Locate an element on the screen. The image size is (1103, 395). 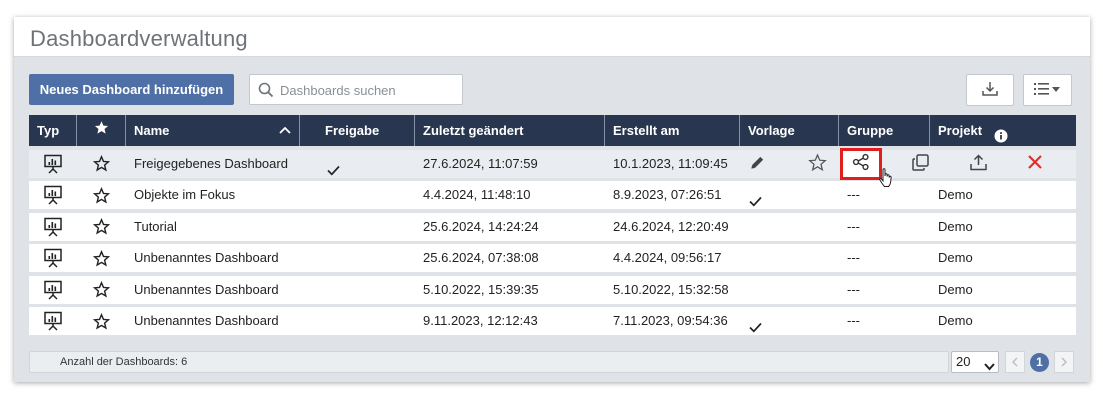
sort-ascending-icon is located at coordinates (285, 130).